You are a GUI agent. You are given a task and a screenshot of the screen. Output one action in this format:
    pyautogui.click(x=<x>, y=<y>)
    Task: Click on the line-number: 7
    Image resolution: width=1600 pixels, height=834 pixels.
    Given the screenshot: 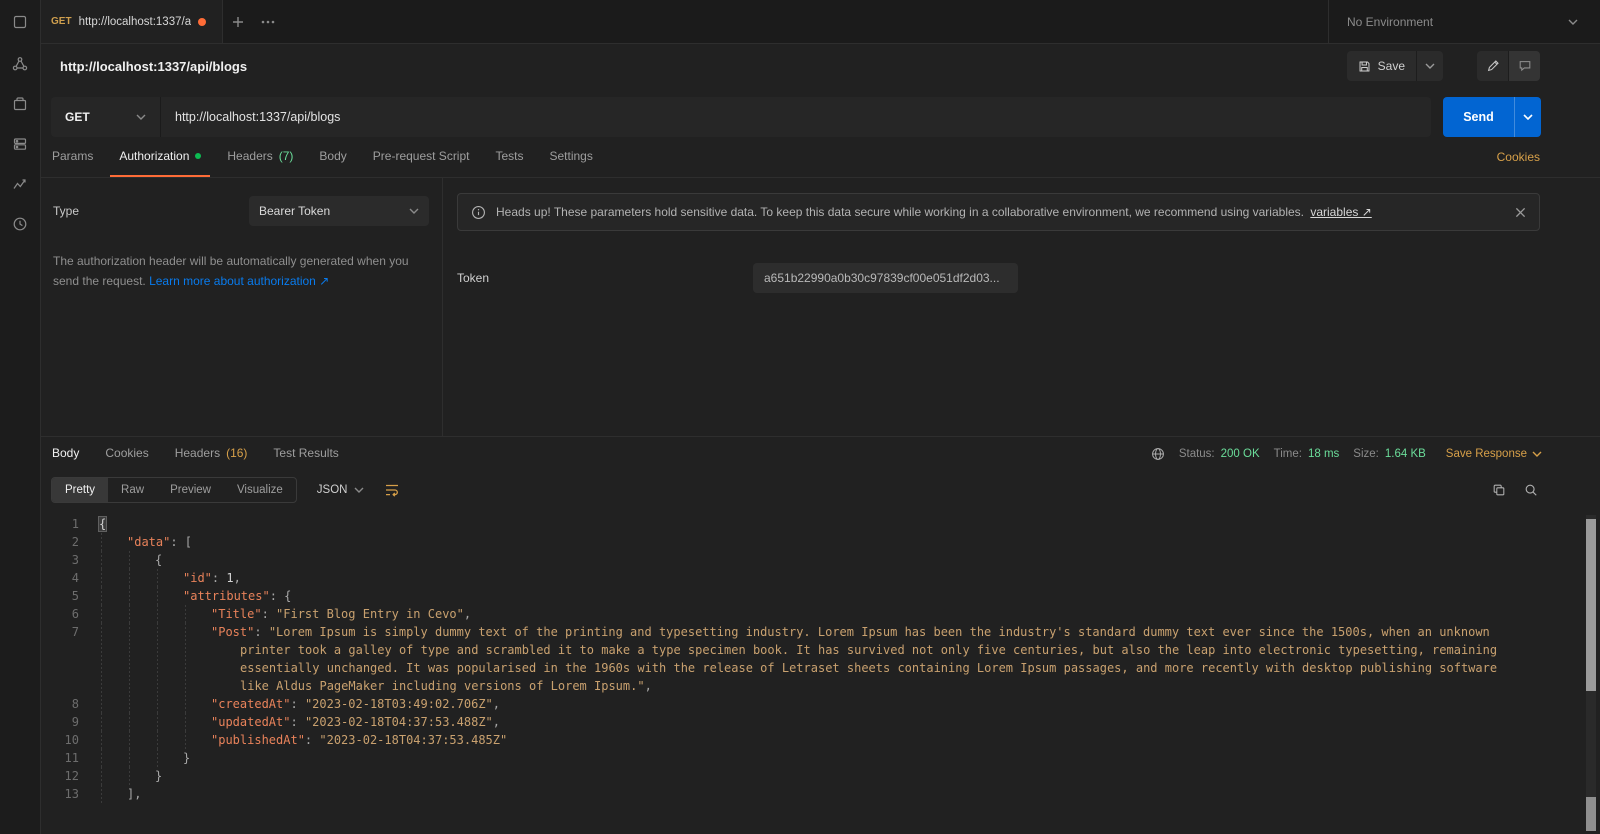 What is the action you would take?
    pyautogui.click(x=75, y=632)
    